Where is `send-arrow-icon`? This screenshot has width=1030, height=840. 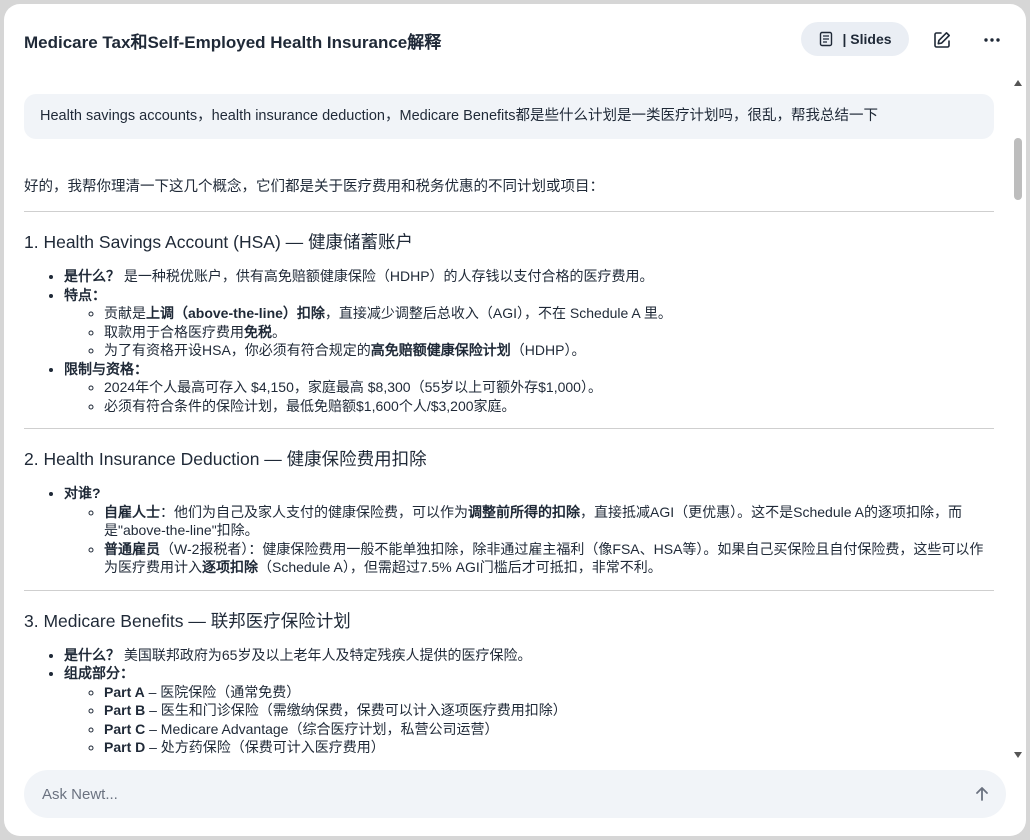 send-arrow-icon is located at coordinates (982, 794).